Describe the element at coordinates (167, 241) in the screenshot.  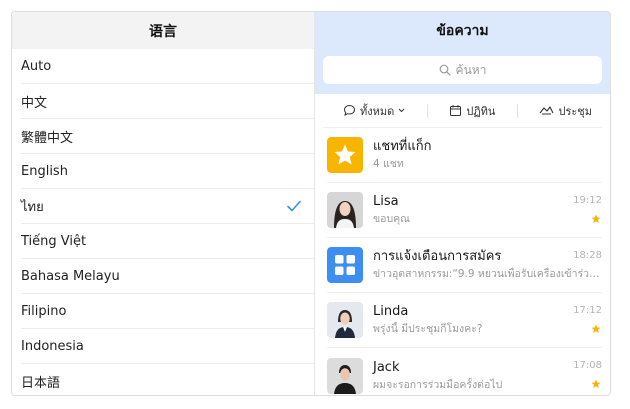
I see `language-item: Tiếng Việt` at that location.